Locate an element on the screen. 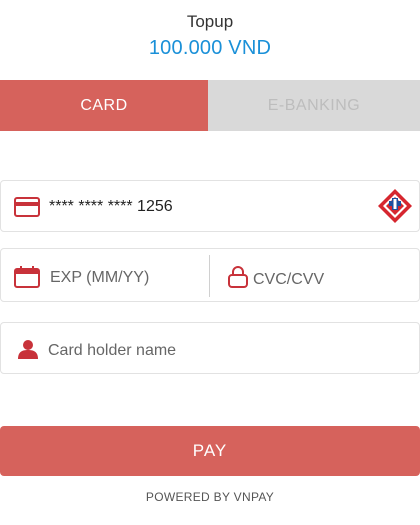 The height and width of the screenshot is (525, 420). lock-icon is located at coordinates (238, 279).